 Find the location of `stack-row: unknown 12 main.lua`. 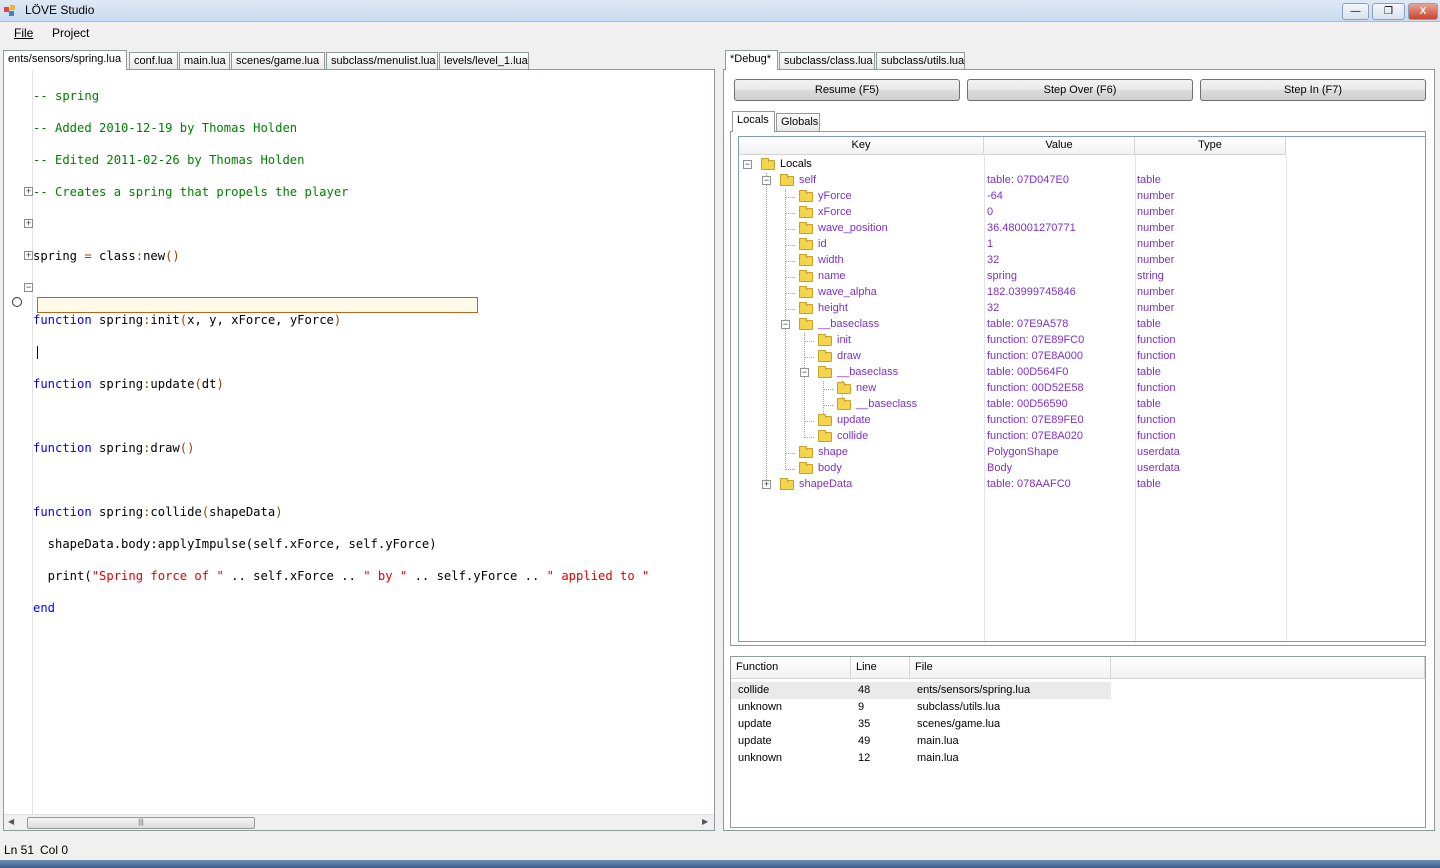

stack-row: unknown 12 main.lua is located at coordinates (921, 758).